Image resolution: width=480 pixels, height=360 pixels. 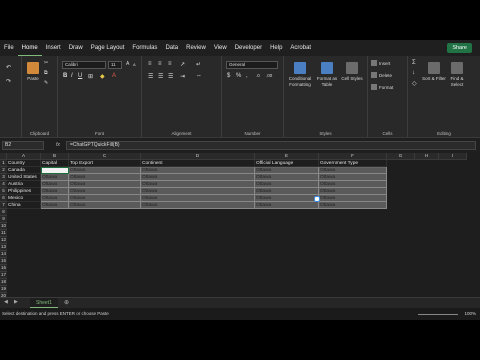 What do you see at coordinates (414, 83) in the screenshot?
I see `clear-icon: ◇` at bounding box center [414, 83].